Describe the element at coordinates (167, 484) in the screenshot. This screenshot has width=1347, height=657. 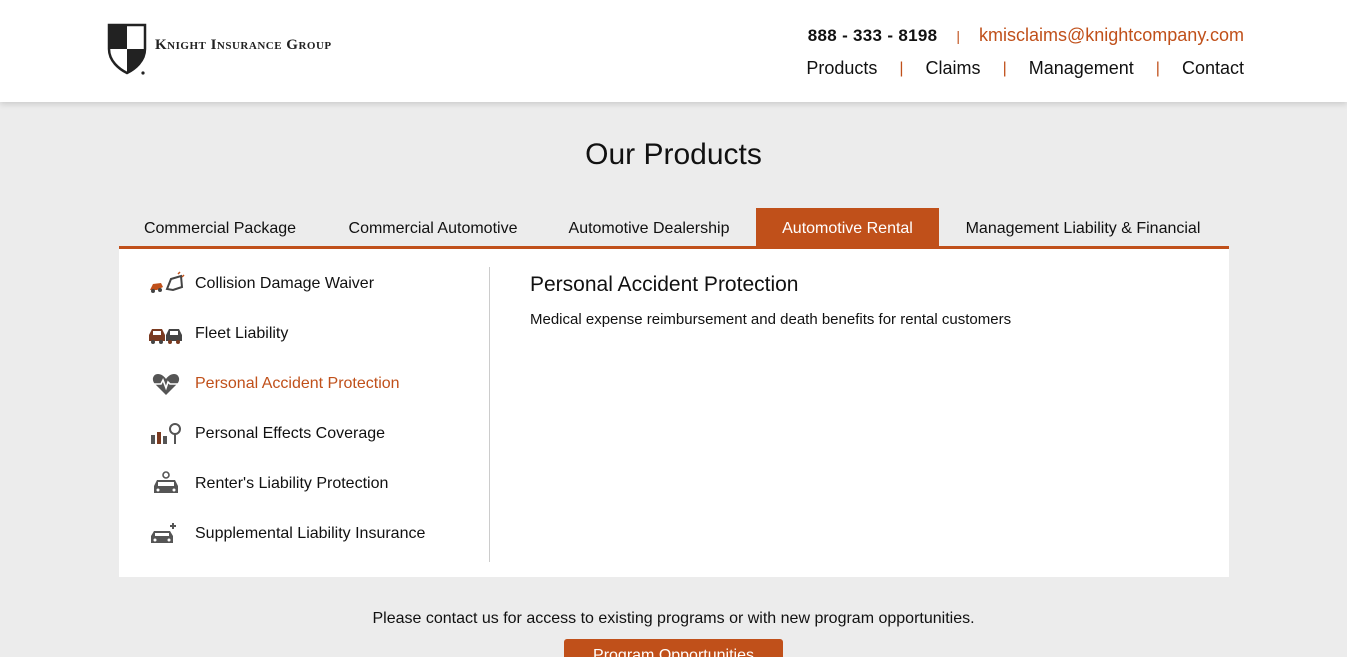
I see `car-user-icon` at that location.